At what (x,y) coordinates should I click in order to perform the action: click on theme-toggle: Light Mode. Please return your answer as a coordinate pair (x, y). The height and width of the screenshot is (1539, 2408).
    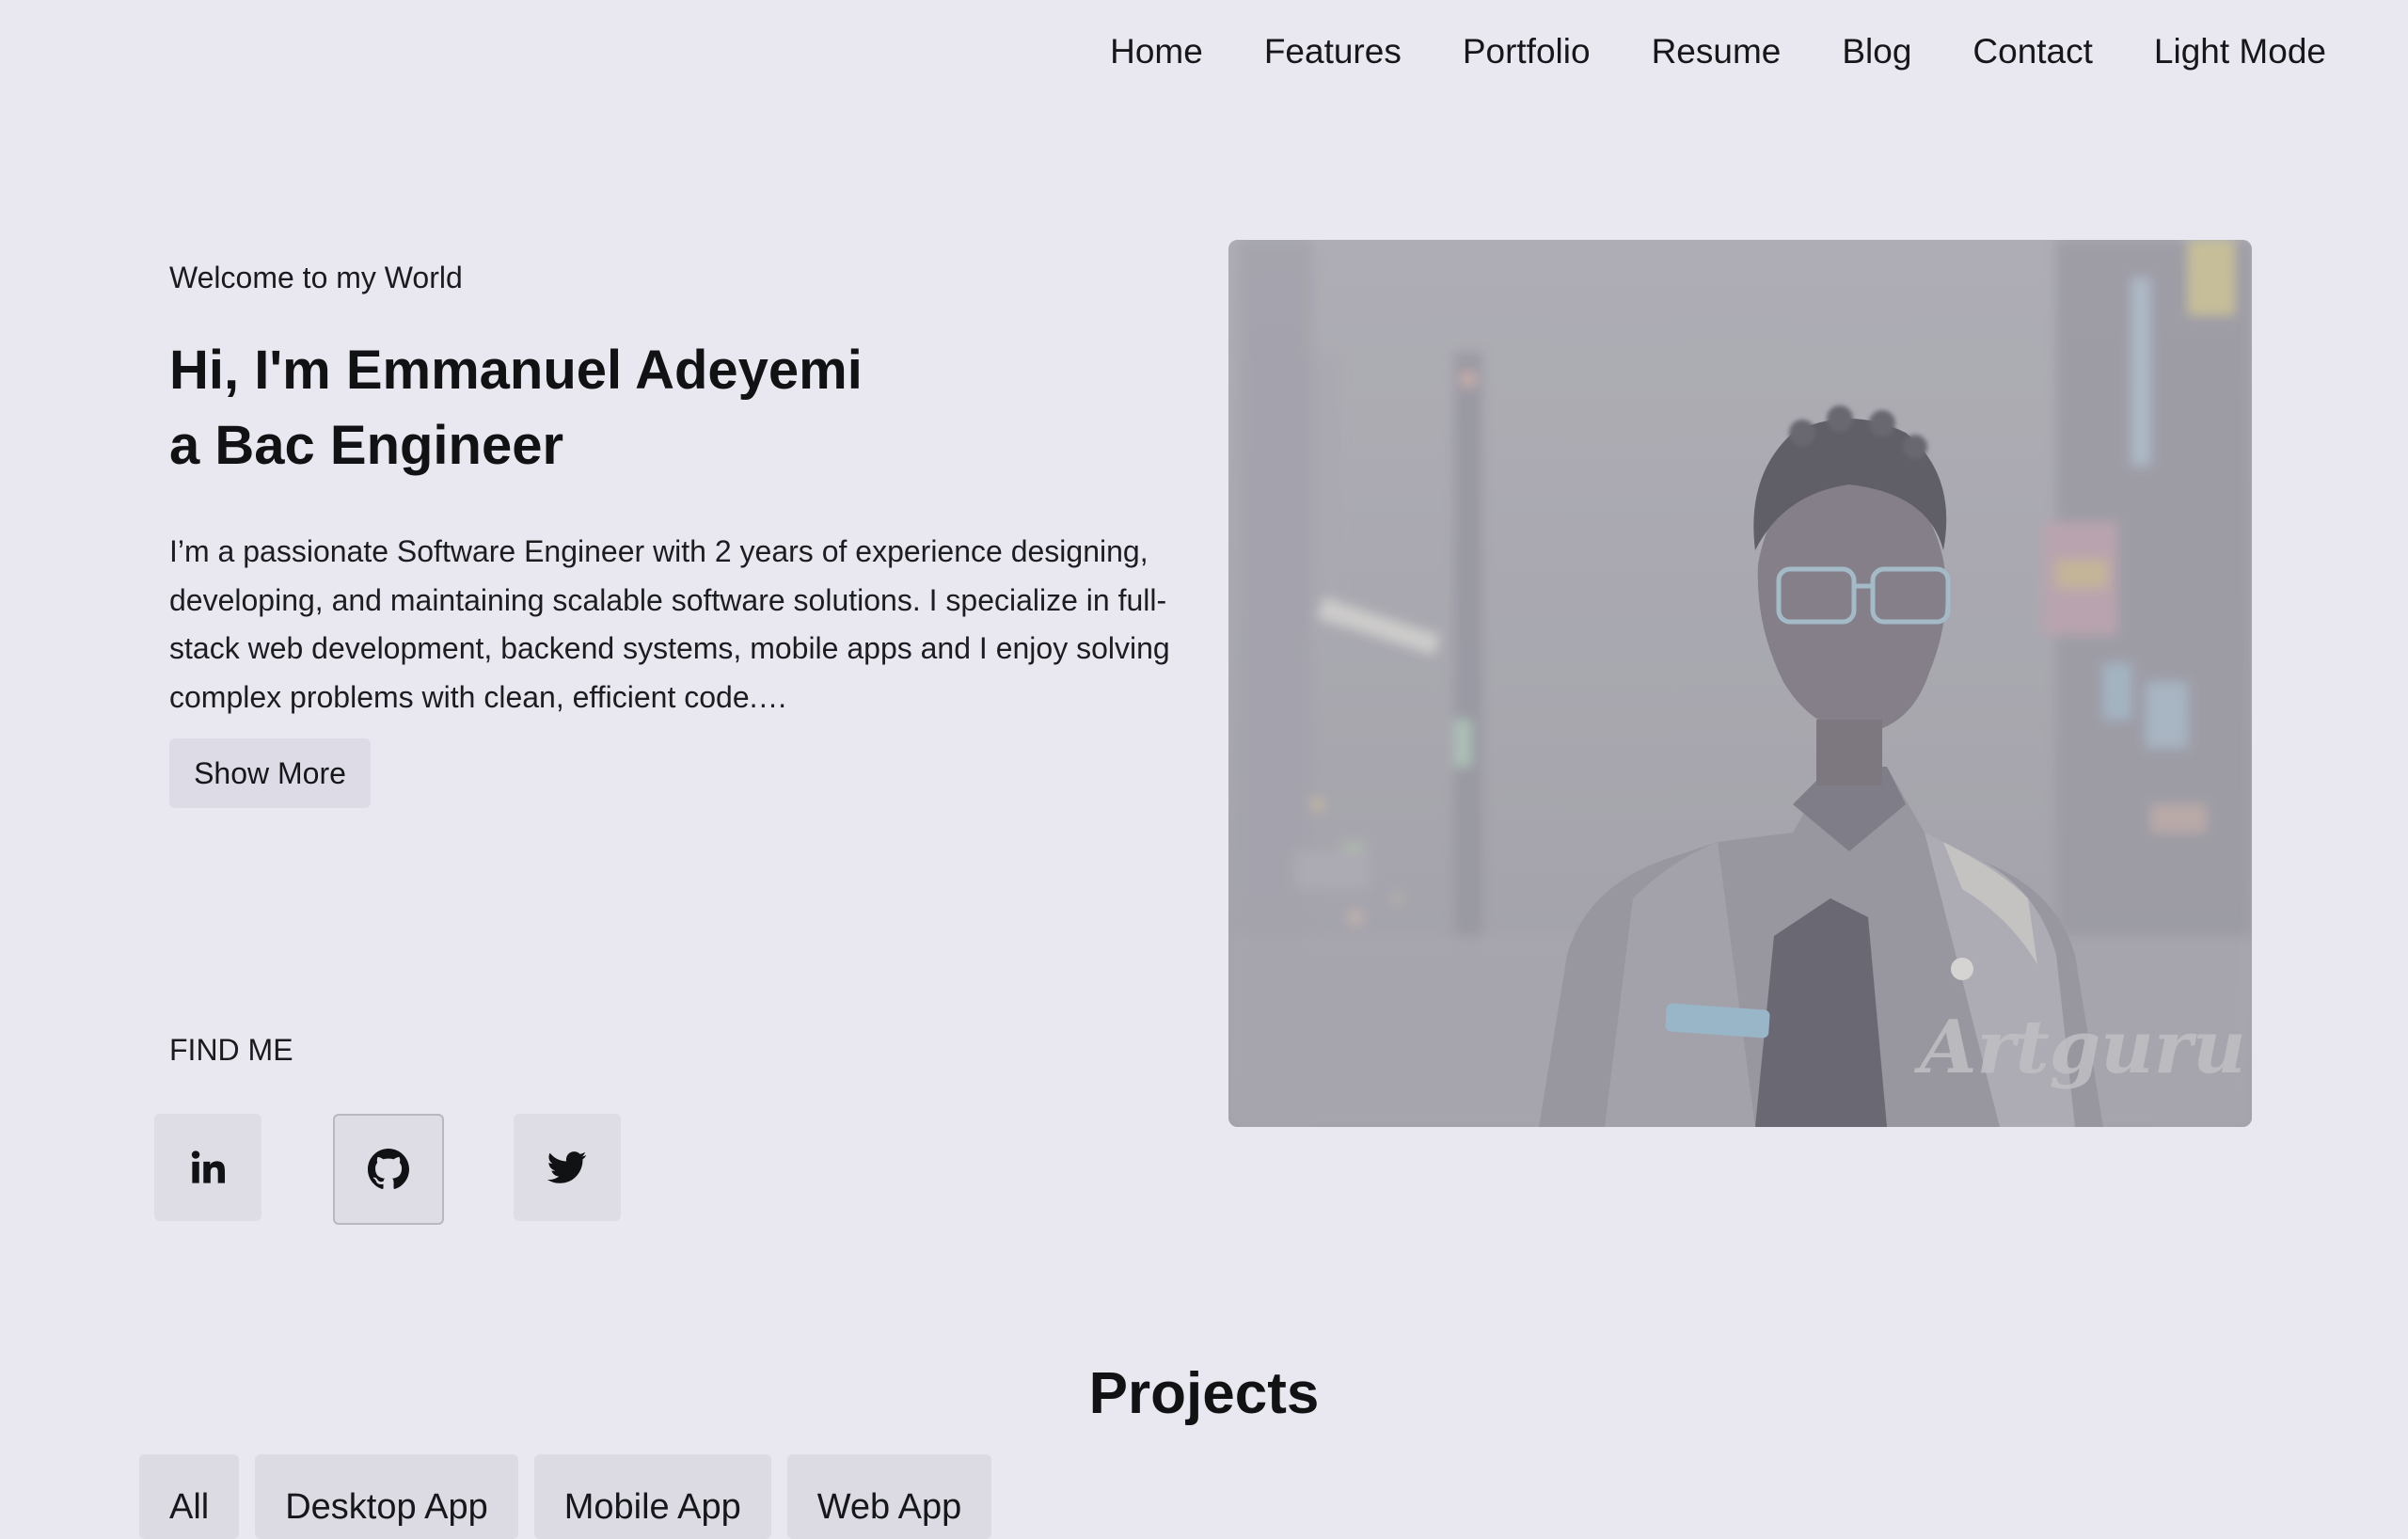
    Looking at the image, I should click on (2240, 51).